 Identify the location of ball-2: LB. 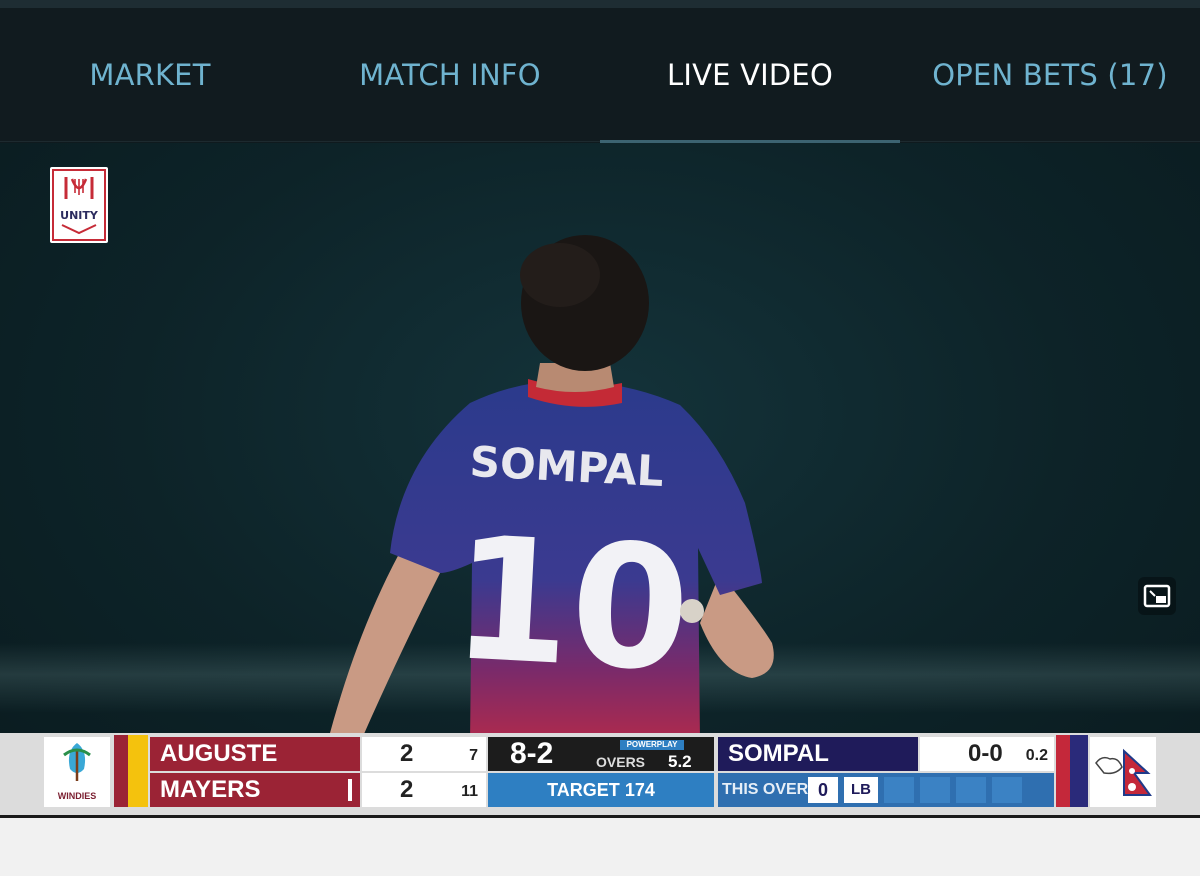
(861, 790).